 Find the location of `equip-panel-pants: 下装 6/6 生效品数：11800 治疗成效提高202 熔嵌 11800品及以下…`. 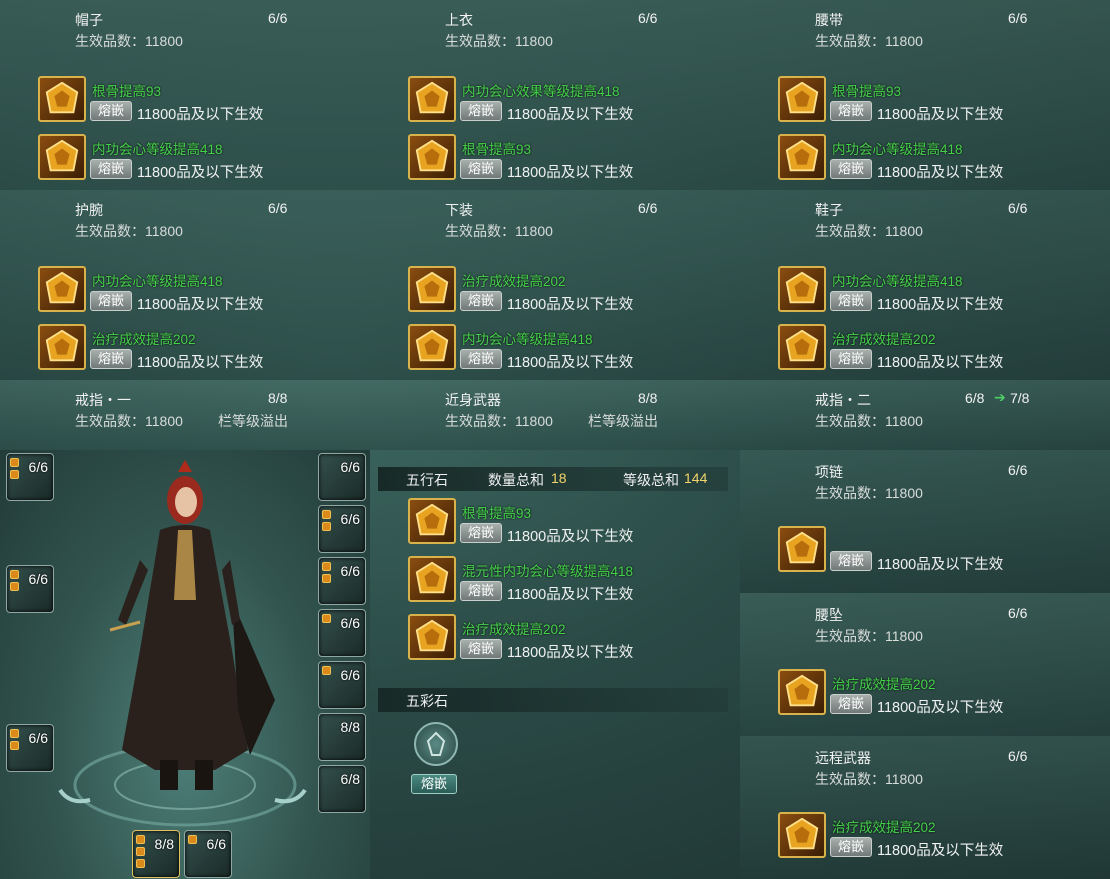

equip-panel-pants: 下装 6/6 生效品数：11800 治疗成效提高202 熔嵌 11800品及以下… is located at coordinates (555, 285).